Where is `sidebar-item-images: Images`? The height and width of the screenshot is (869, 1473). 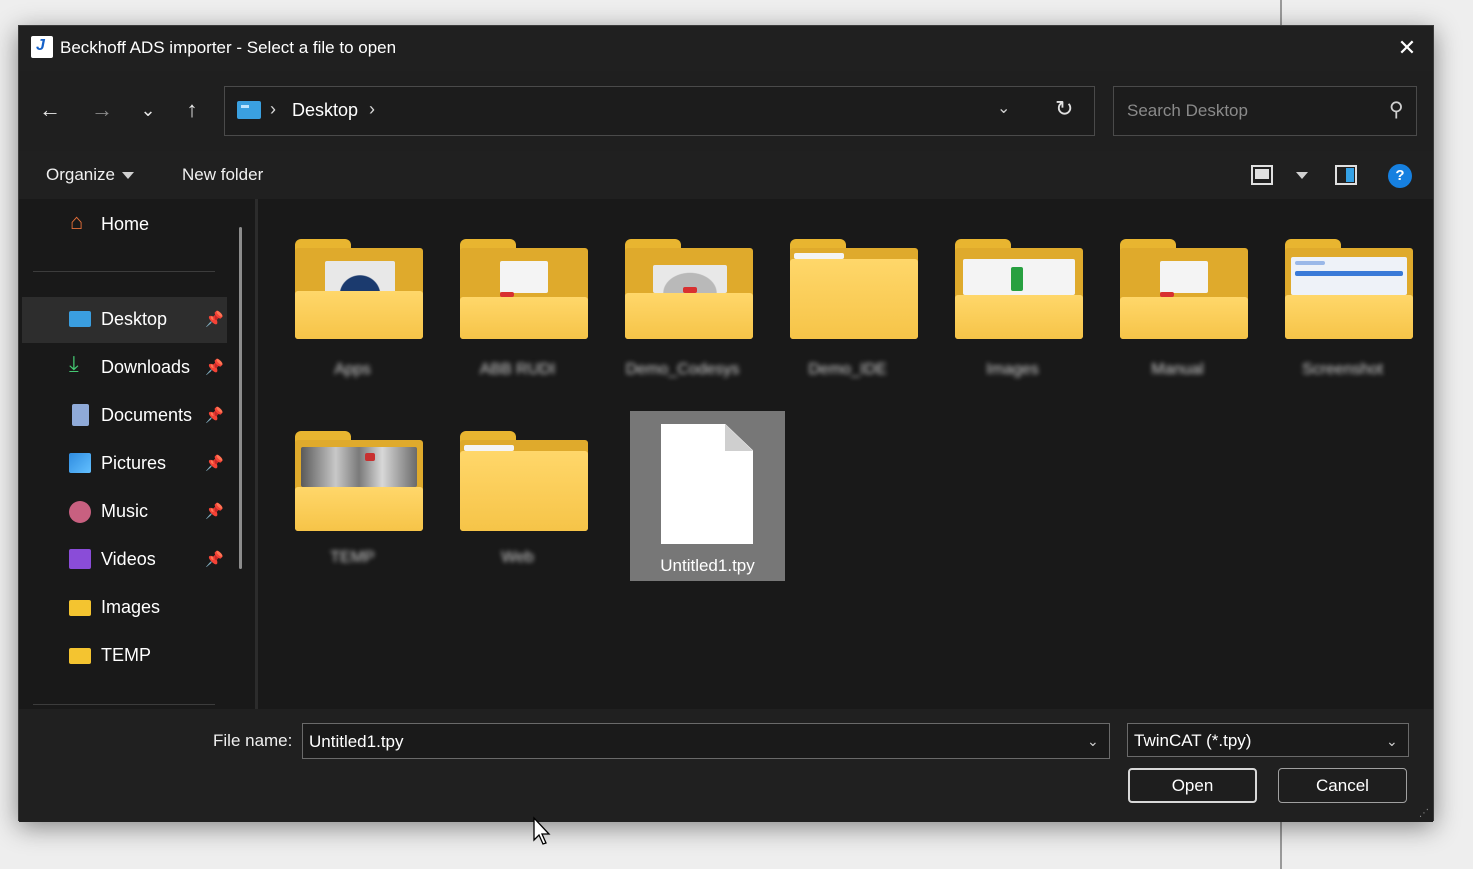
sidebar-item-images: Images is located at coordinates (124, 608).